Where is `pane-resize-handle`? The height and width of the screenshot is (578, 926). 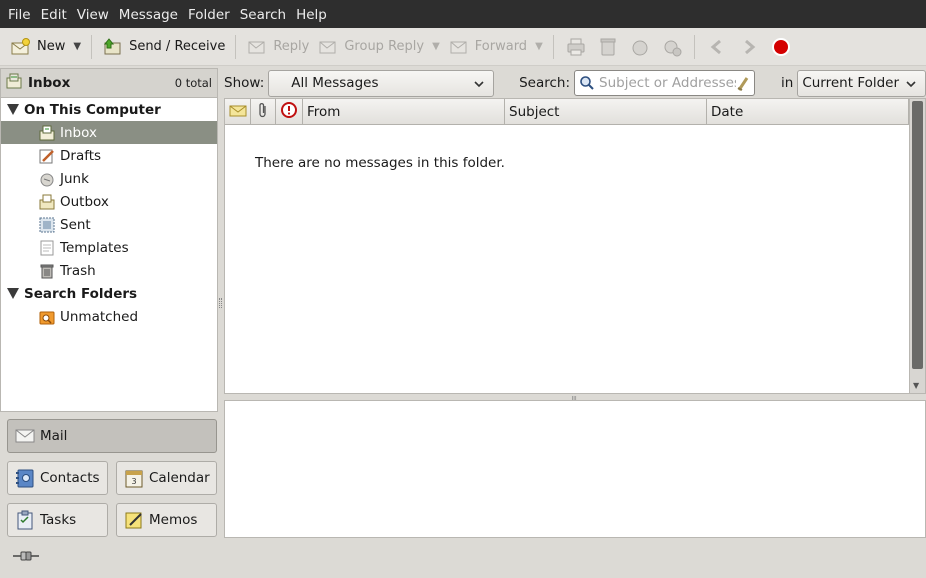 pane-resize-handle is located at coordinates (220, 303).